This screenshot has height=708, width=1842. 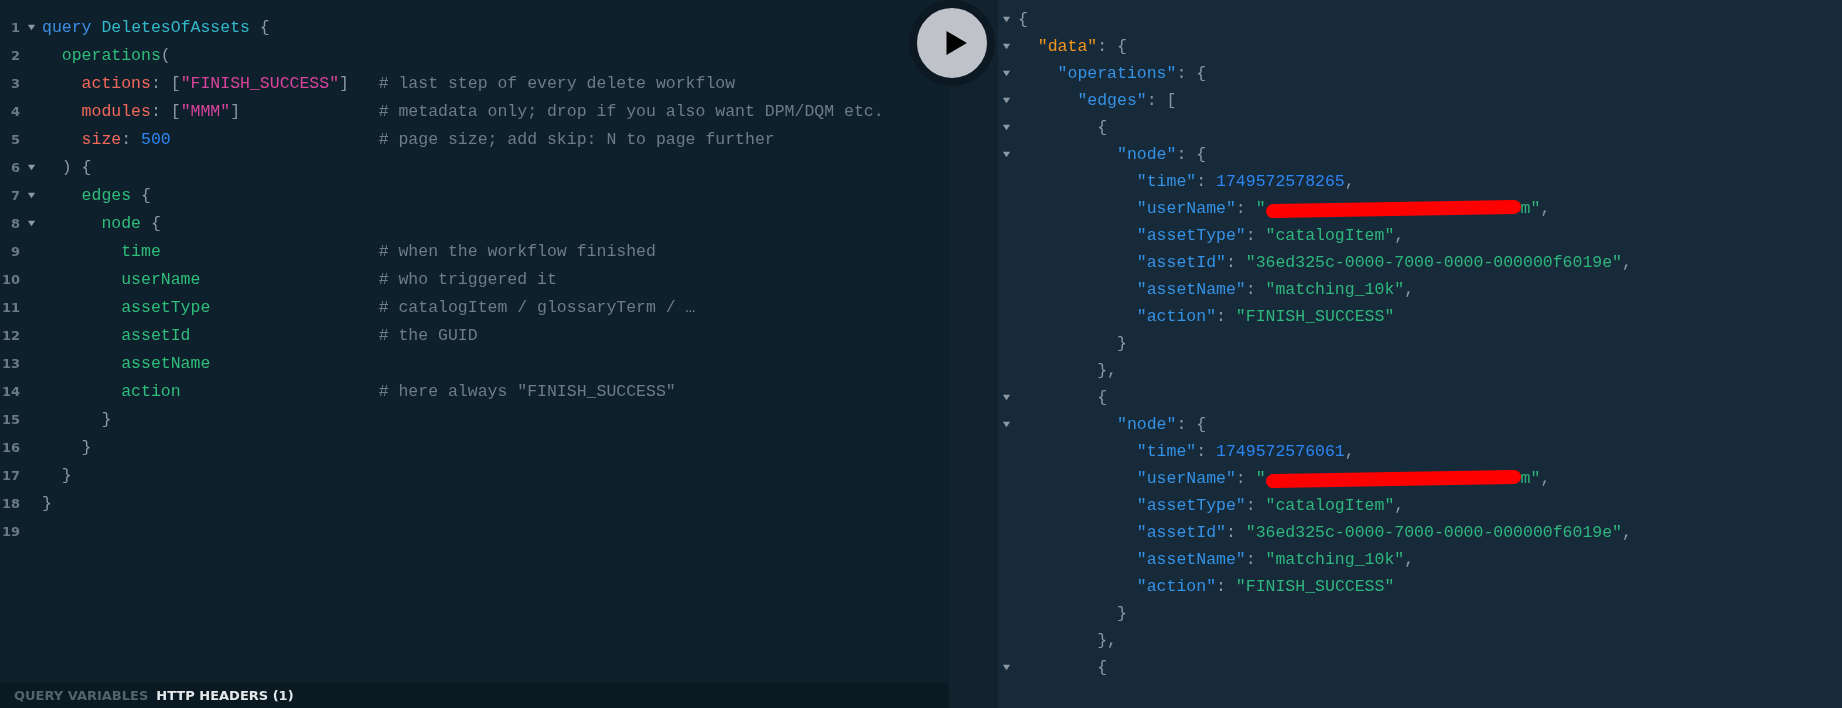 I want to click on line-number: 1, so click(x=14, y=27).